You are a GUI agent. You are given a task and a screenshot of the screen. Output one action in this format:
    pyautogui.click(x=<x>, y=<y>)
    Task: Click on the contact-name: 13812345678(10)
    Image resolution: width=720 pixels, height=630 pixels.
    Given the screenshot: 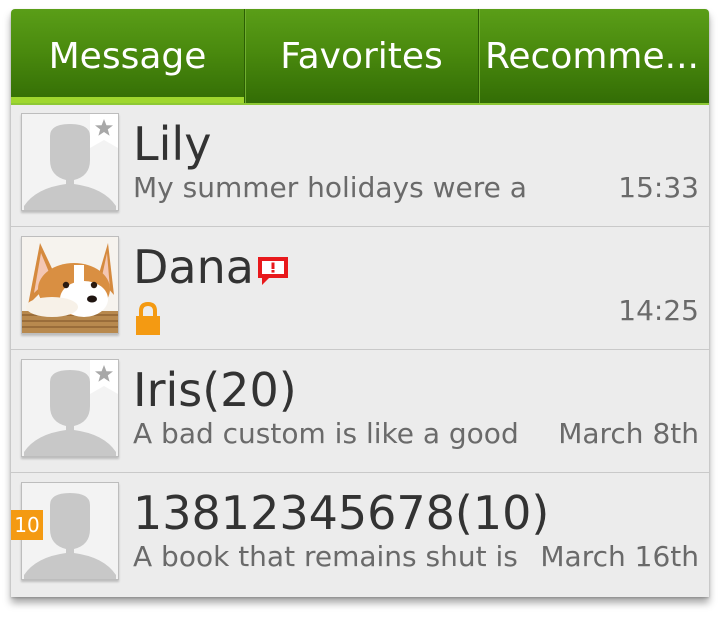 What is the action you would take?
    pyautogui.click(x=341, y=513)
    